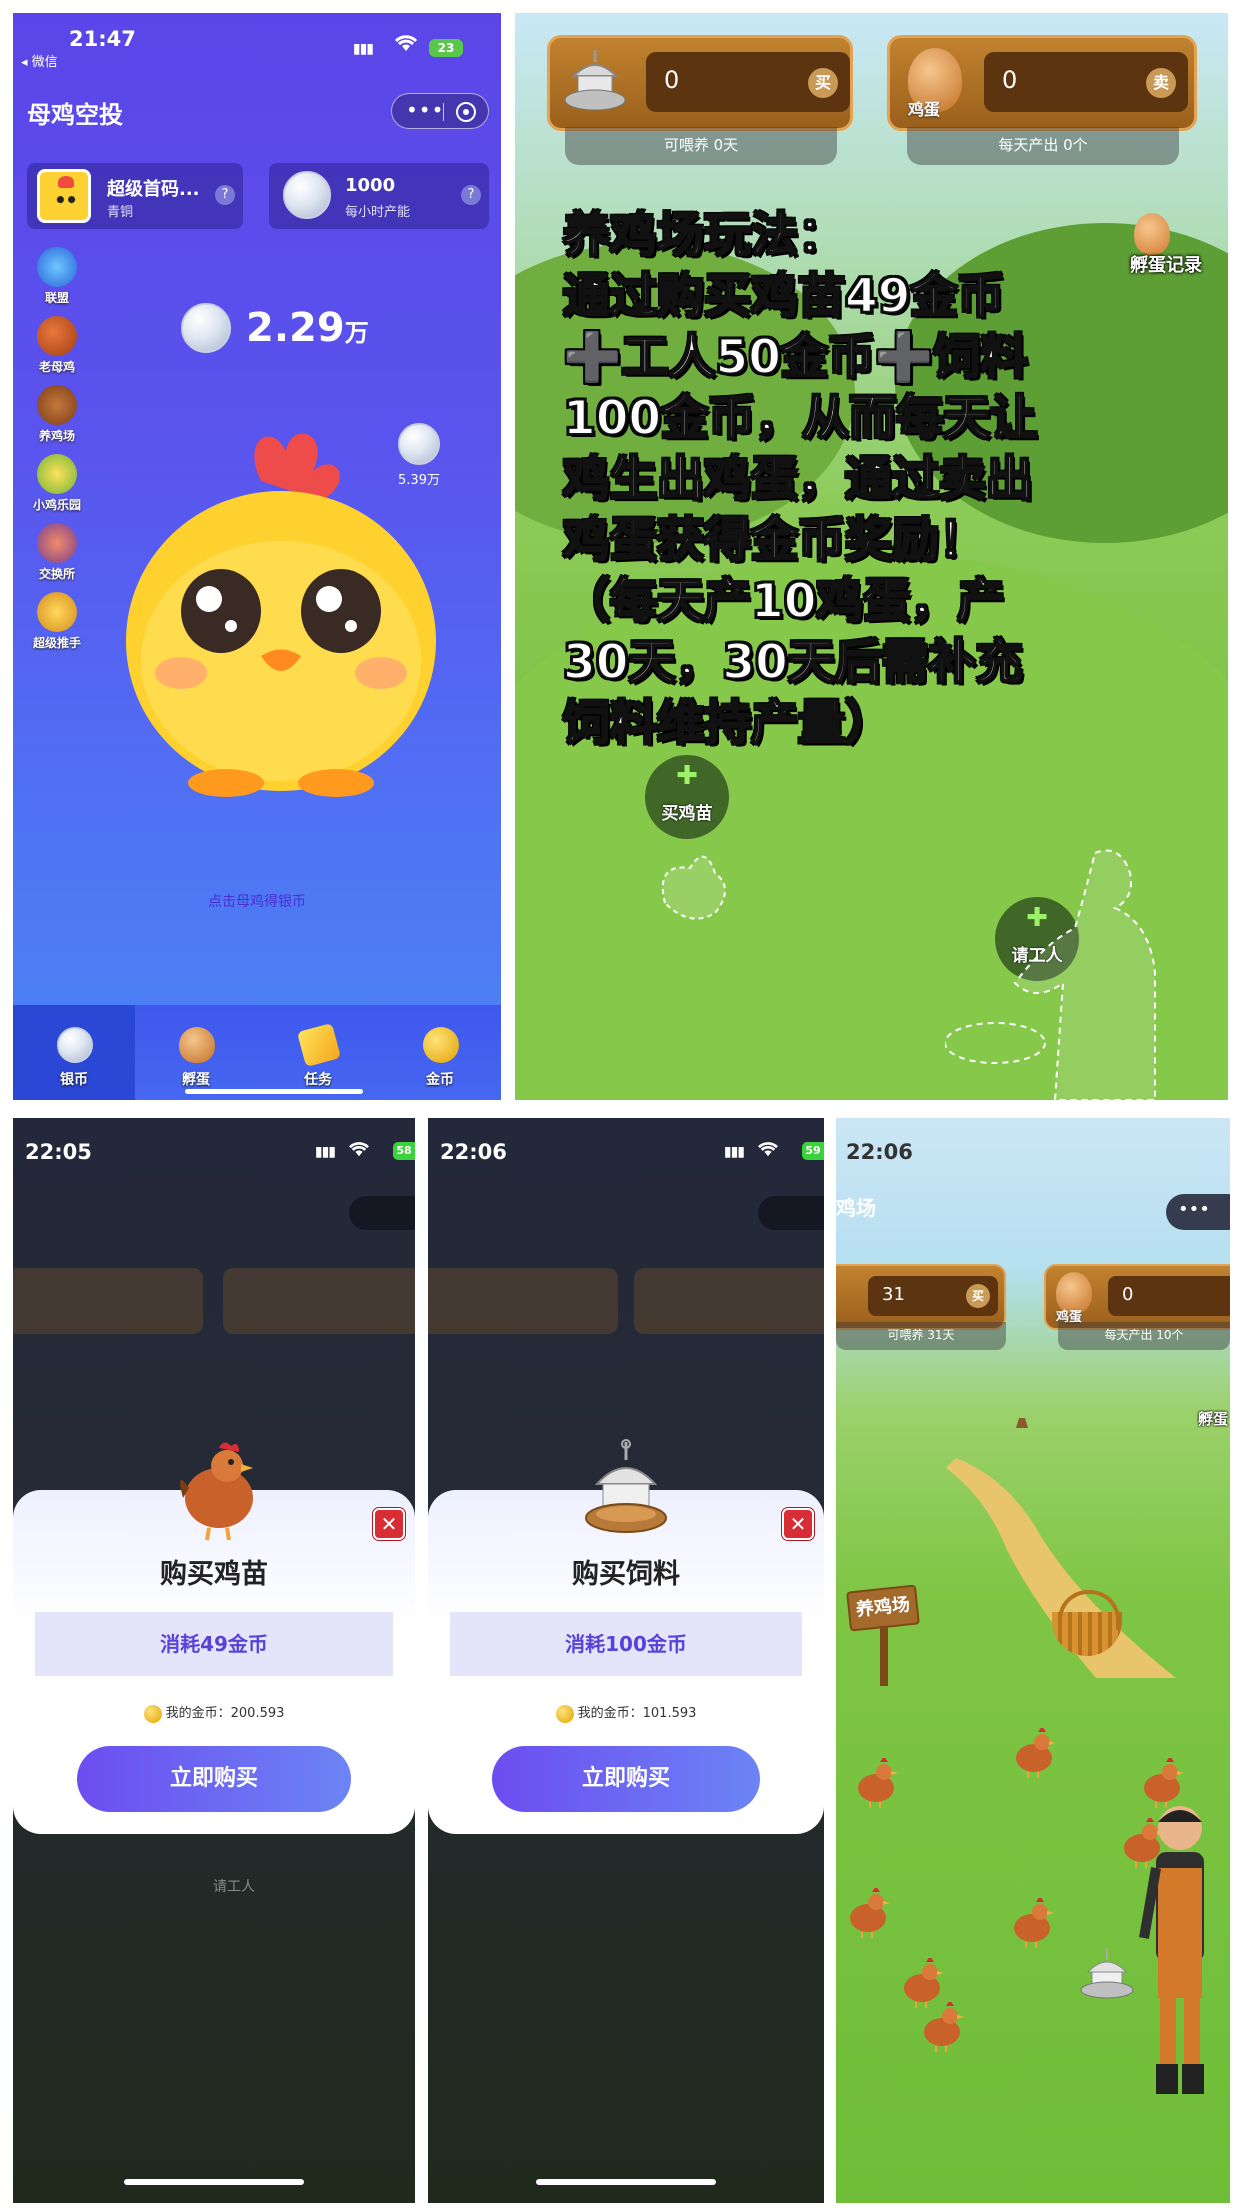  Describe the element at coordinates (523, 1301) in the screenshot. I see `dimmed-feed-panel` at that location.